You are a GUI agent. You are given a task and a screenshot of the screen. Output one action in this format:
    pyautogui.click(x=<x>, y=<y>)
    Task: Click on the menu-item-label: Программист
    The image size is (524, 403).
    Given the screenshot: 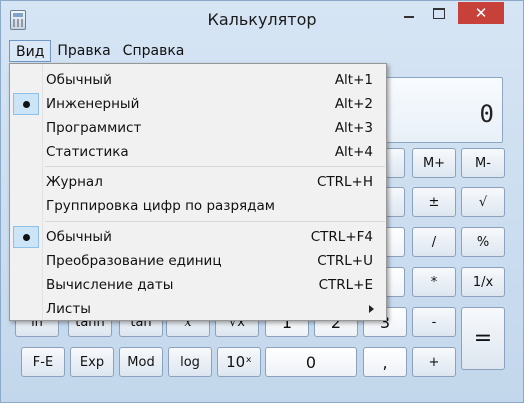 What is the action you would take?
    pyautogui.click(x=94, y=128)
    